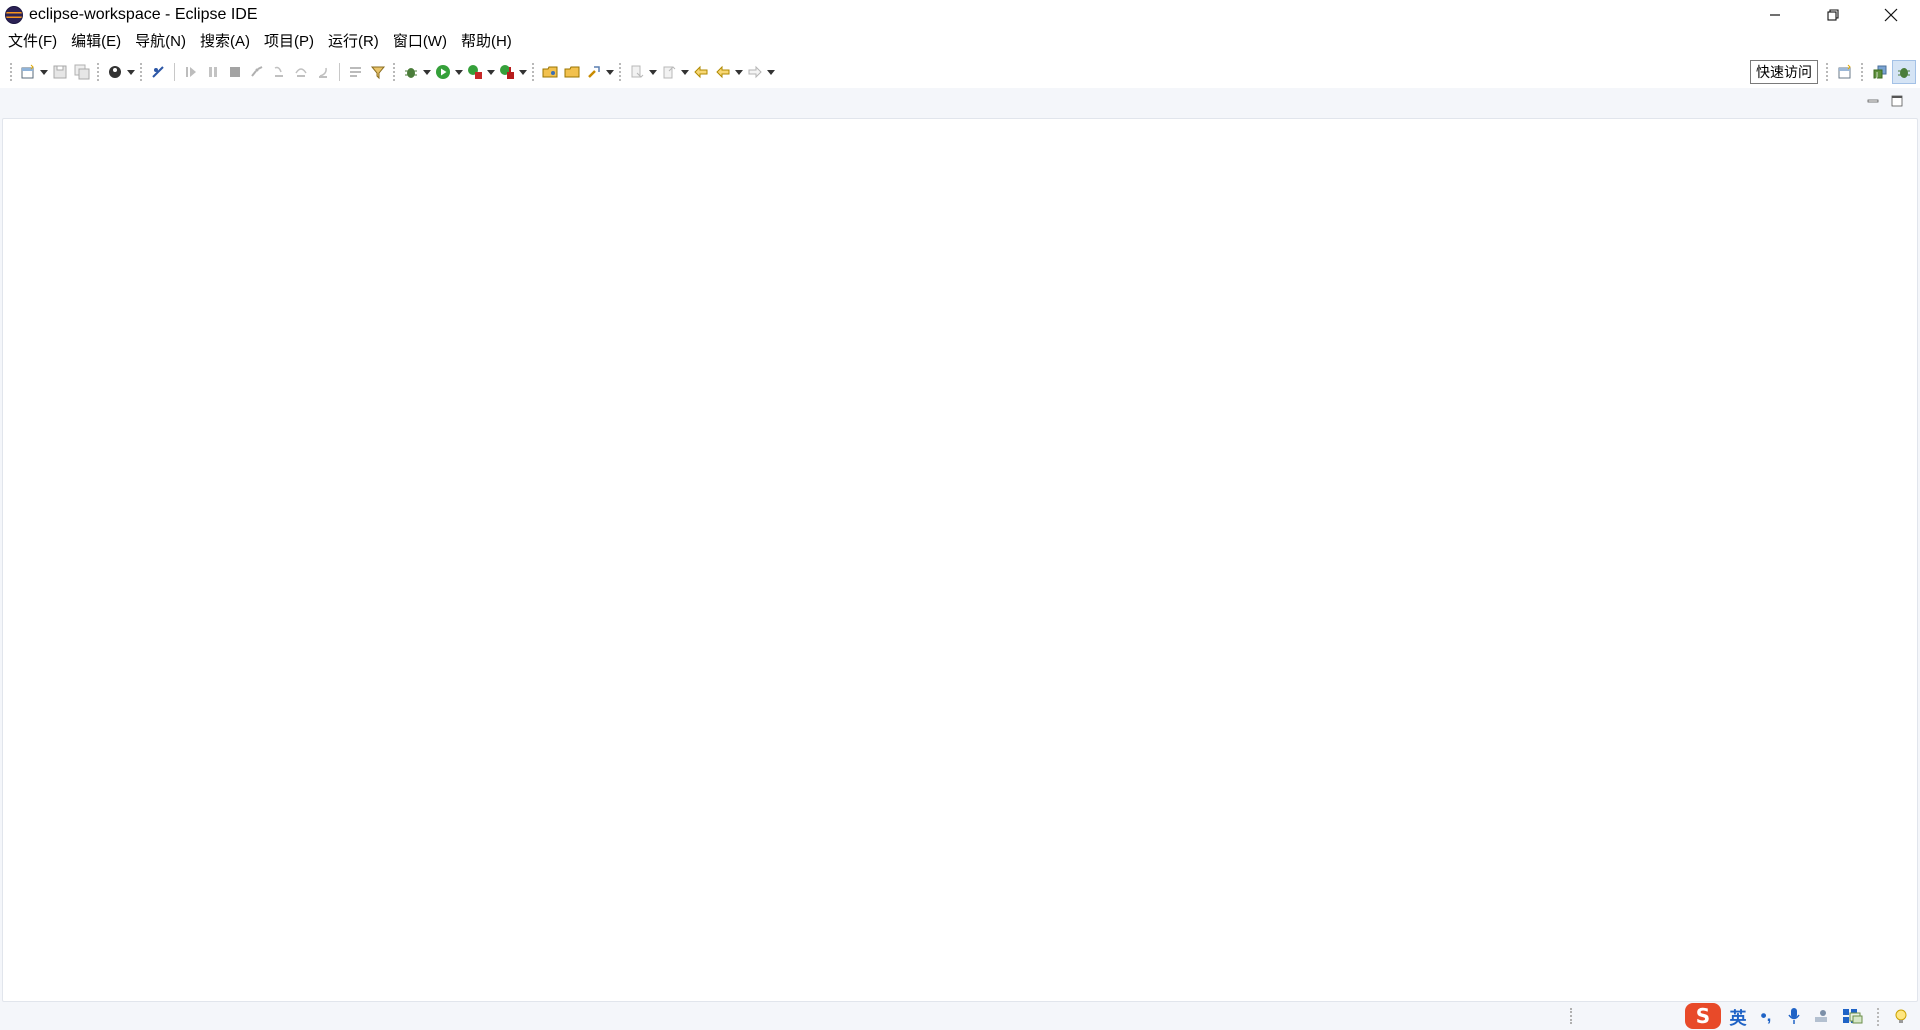  I want to click on debug-perspective-button, so click(1904, 72).